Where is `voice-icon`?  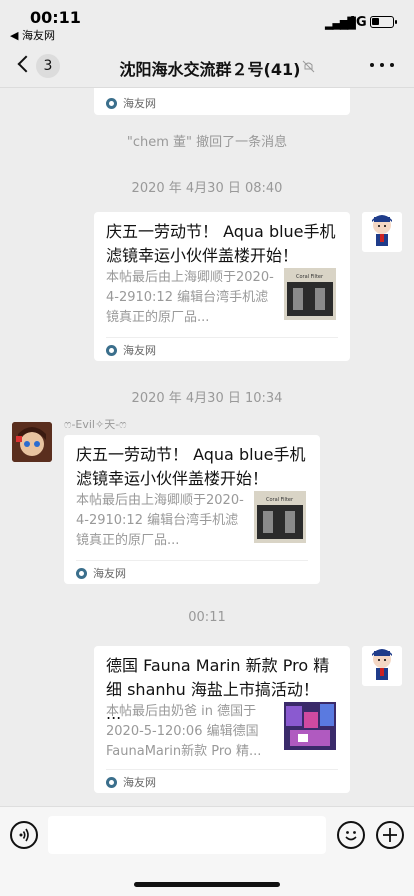 voice-icon is located at coordinates (24, 835).